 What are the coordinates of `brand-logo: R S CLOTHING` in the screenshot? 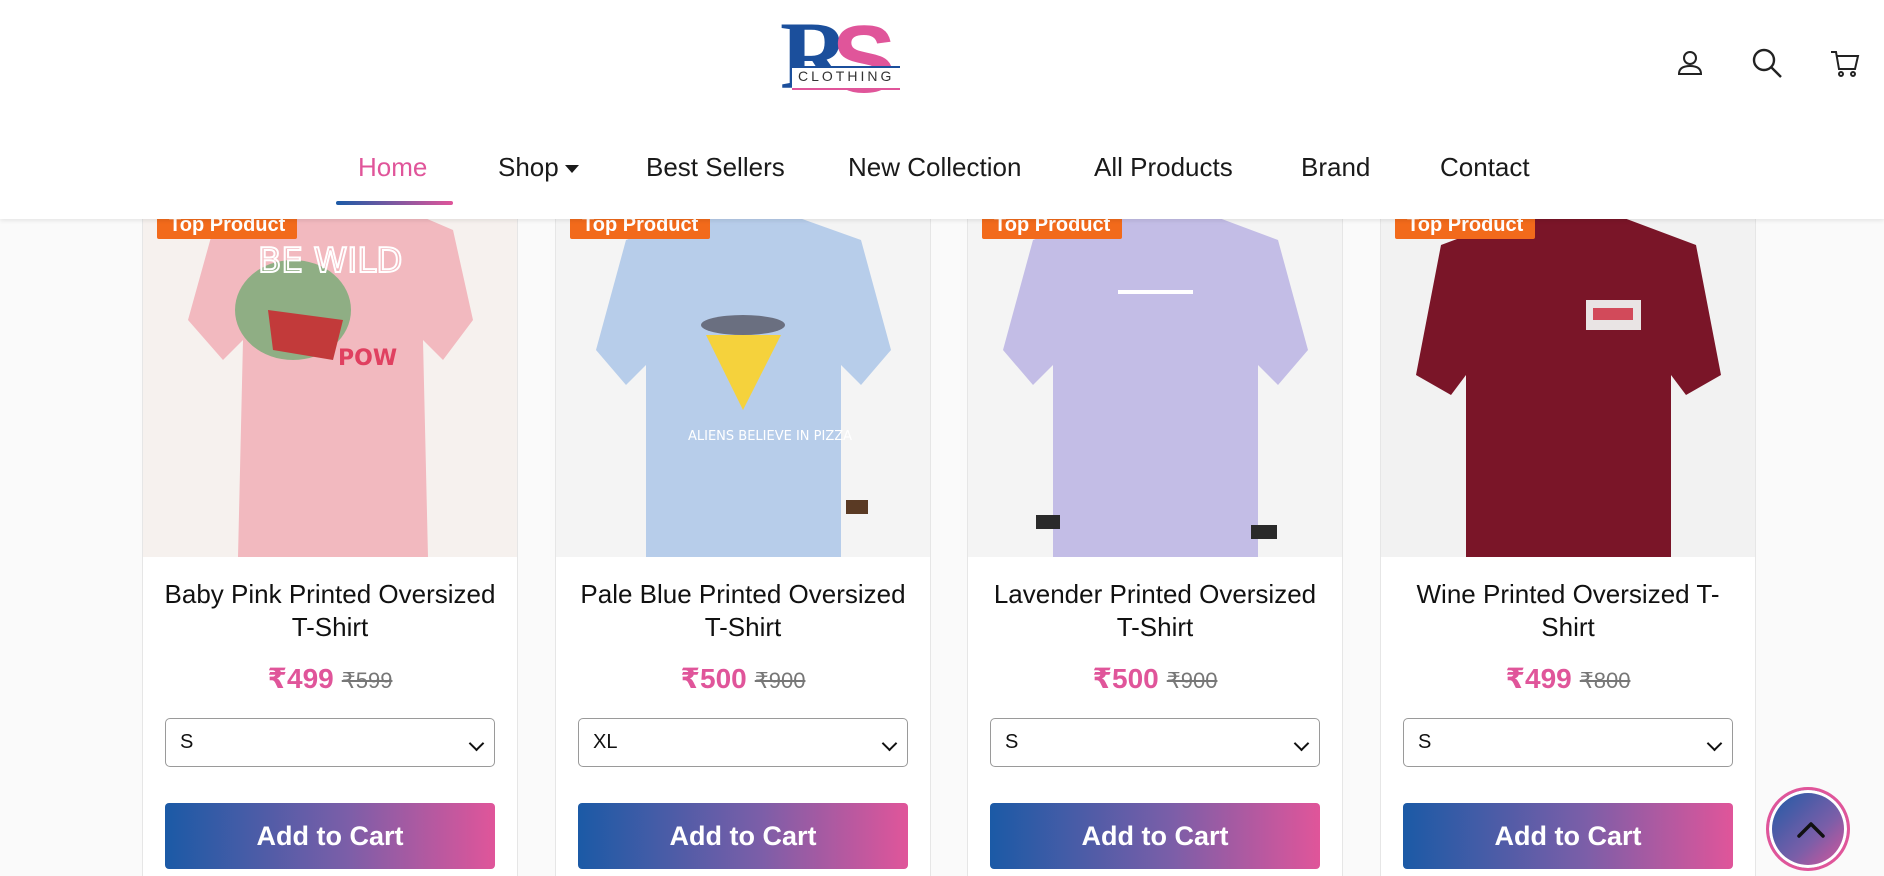 It's located at (845, 58).